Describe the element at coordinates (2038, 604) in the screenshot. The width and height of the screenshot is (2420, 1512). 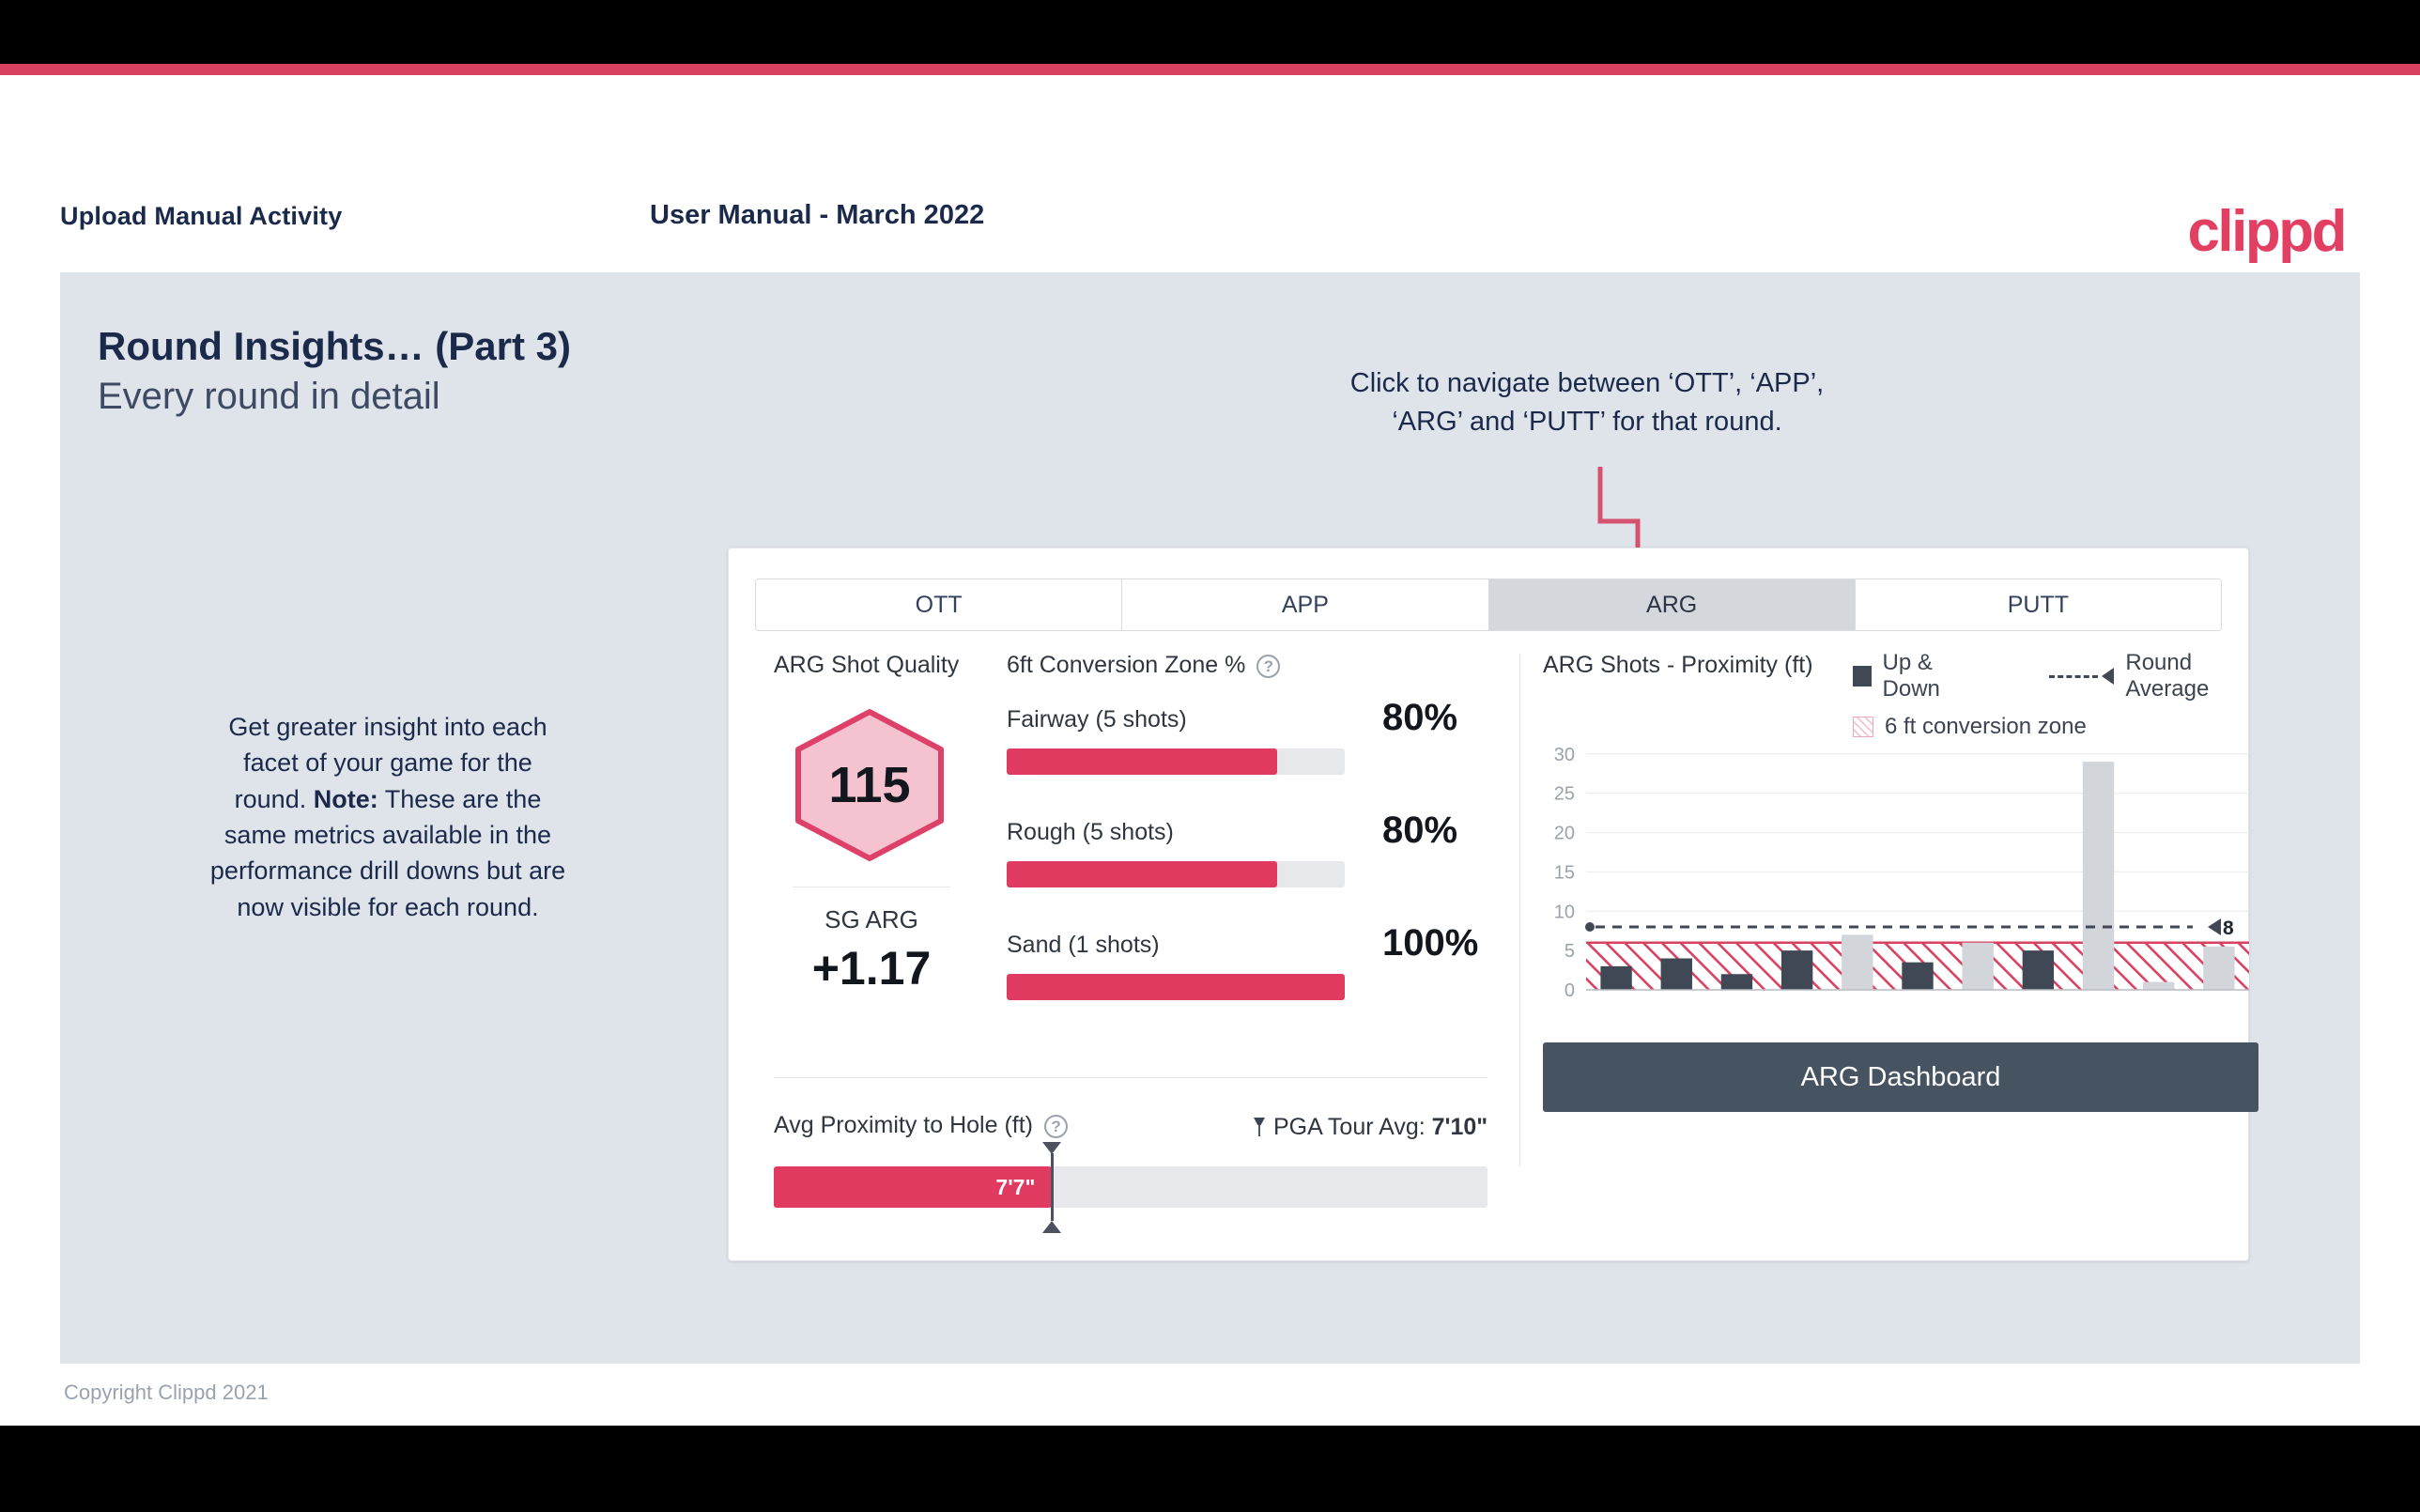
I see `tab-putt: PUTT` at that location.